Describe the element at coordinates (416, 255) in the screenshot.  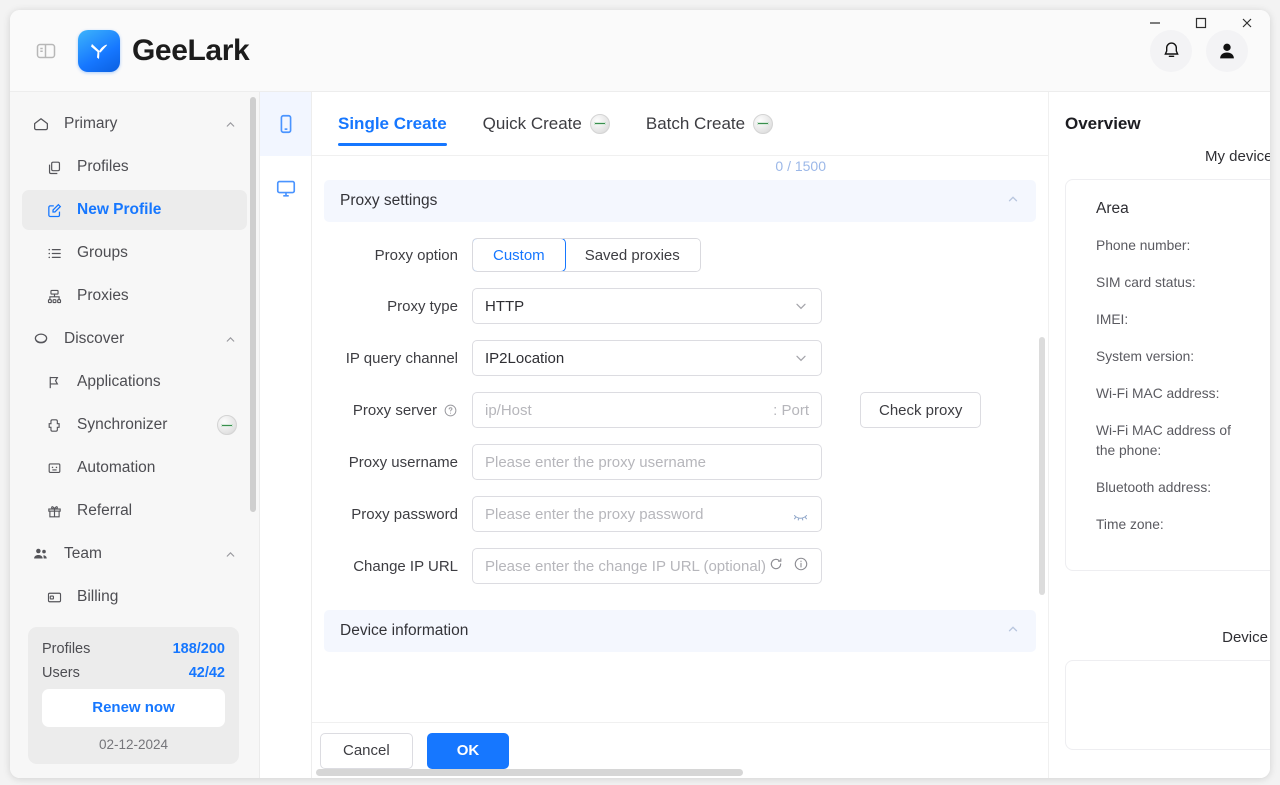
I see `proxy-option-label: Proxy option` at that location.